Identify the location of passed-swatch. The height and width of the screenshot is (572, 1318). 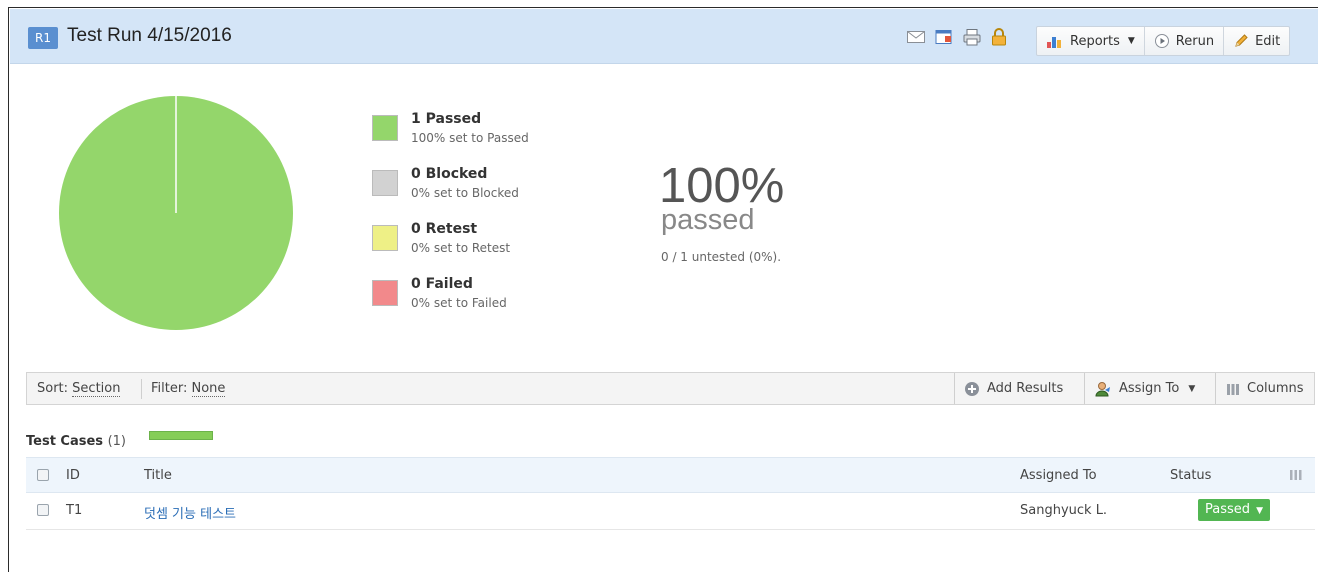
(385, 128).